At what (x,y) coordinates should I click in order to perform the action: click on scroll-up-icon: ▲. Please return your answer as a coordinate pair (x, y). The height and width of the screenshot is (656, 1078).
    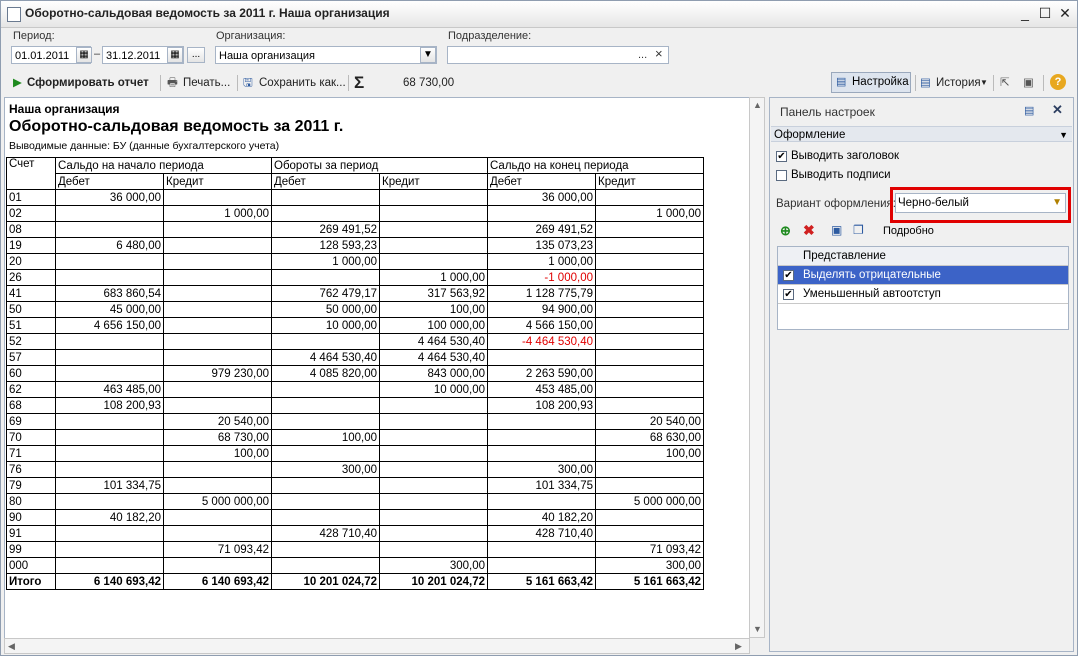
    Looking at the image, I should click on (757, 105).